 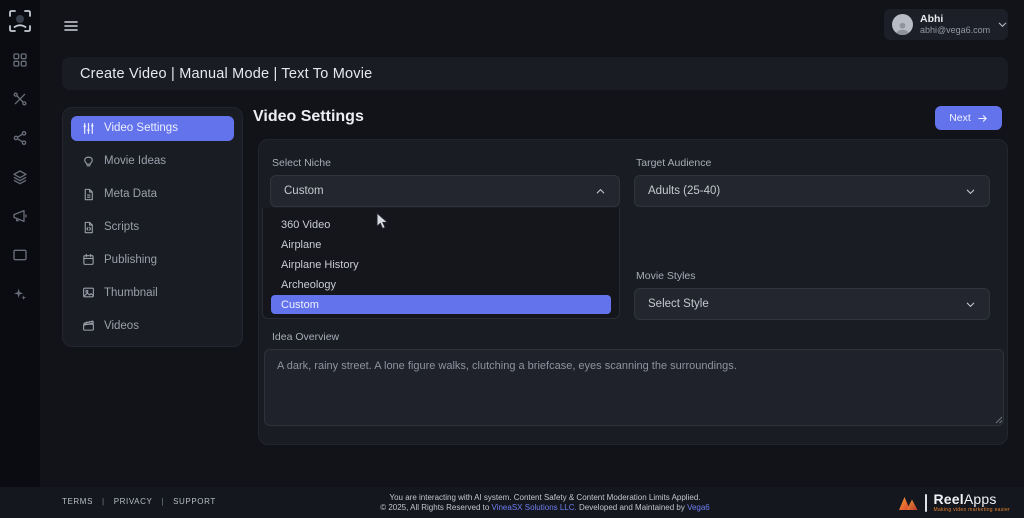 I want to click on sidebar-item-scripts: Scripts, so click(x=152, y=227).